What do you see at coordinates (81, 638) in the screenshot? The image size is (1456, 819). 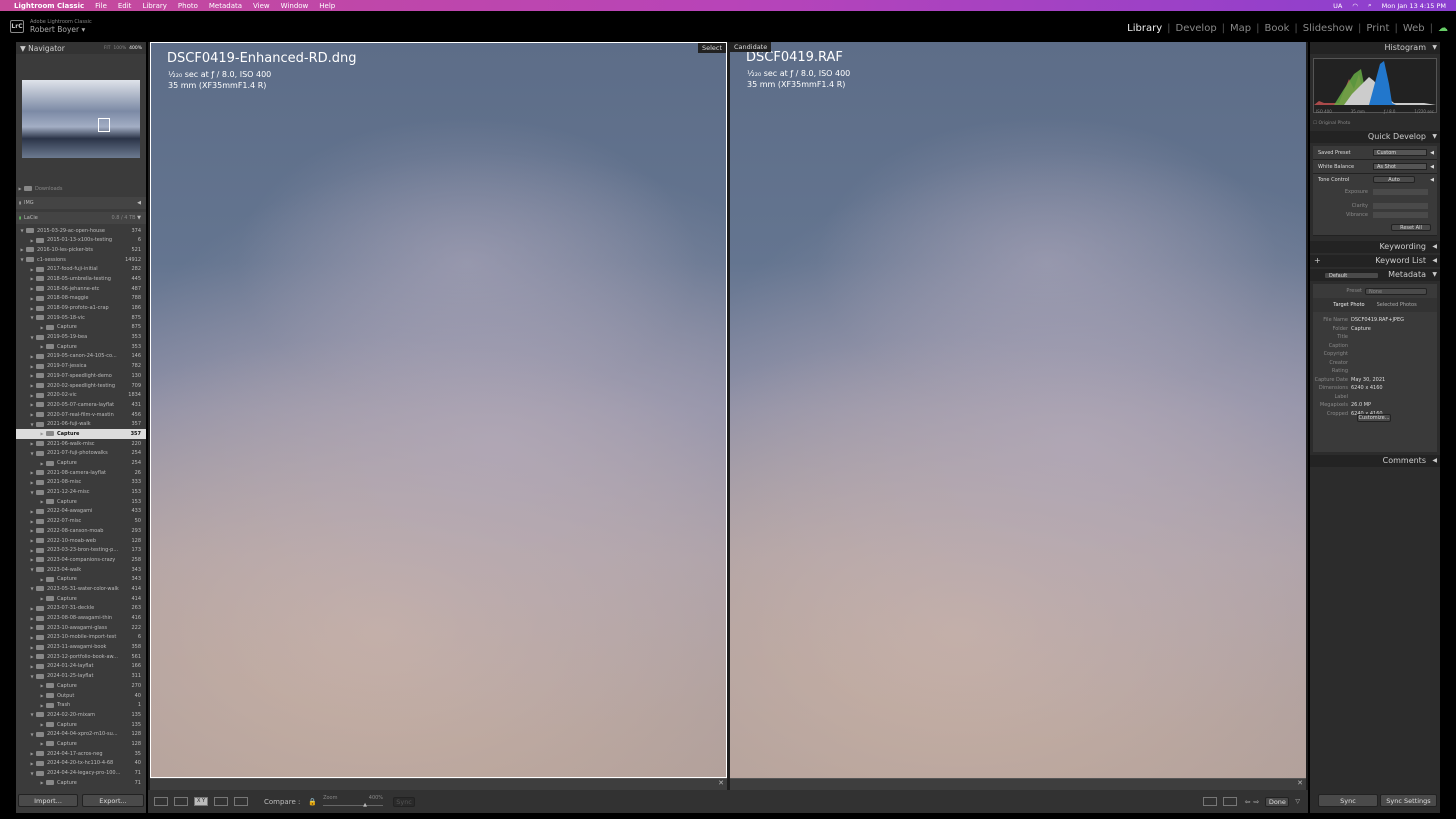 I see `folder-row: ▶ 2023-10-mobile-import-test 6` at bounding box center [81, 638].